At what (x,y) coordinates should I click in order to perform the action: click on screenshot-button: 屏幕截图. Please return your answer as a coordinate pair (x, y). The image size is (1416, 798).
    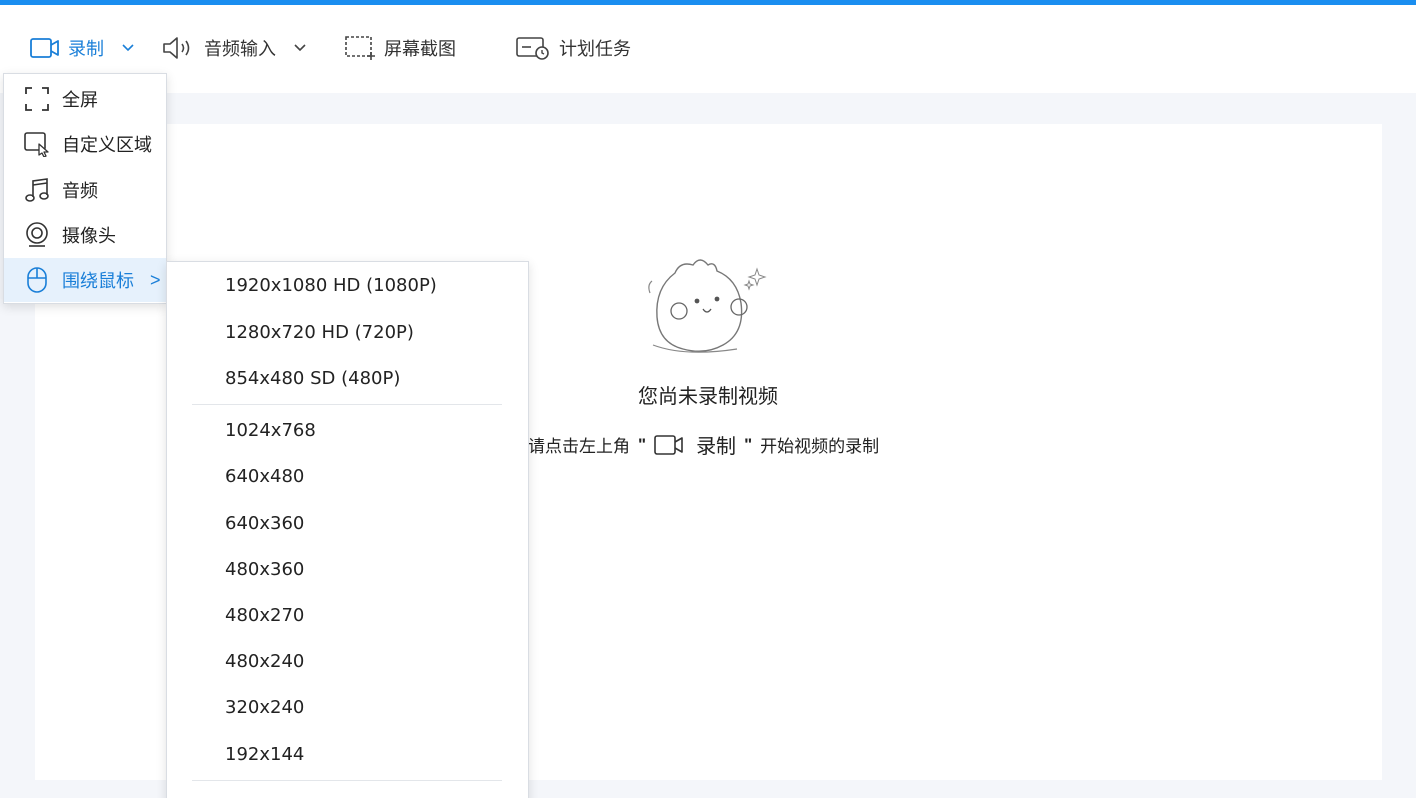
    Looking at the image, I should click on (400, 48).